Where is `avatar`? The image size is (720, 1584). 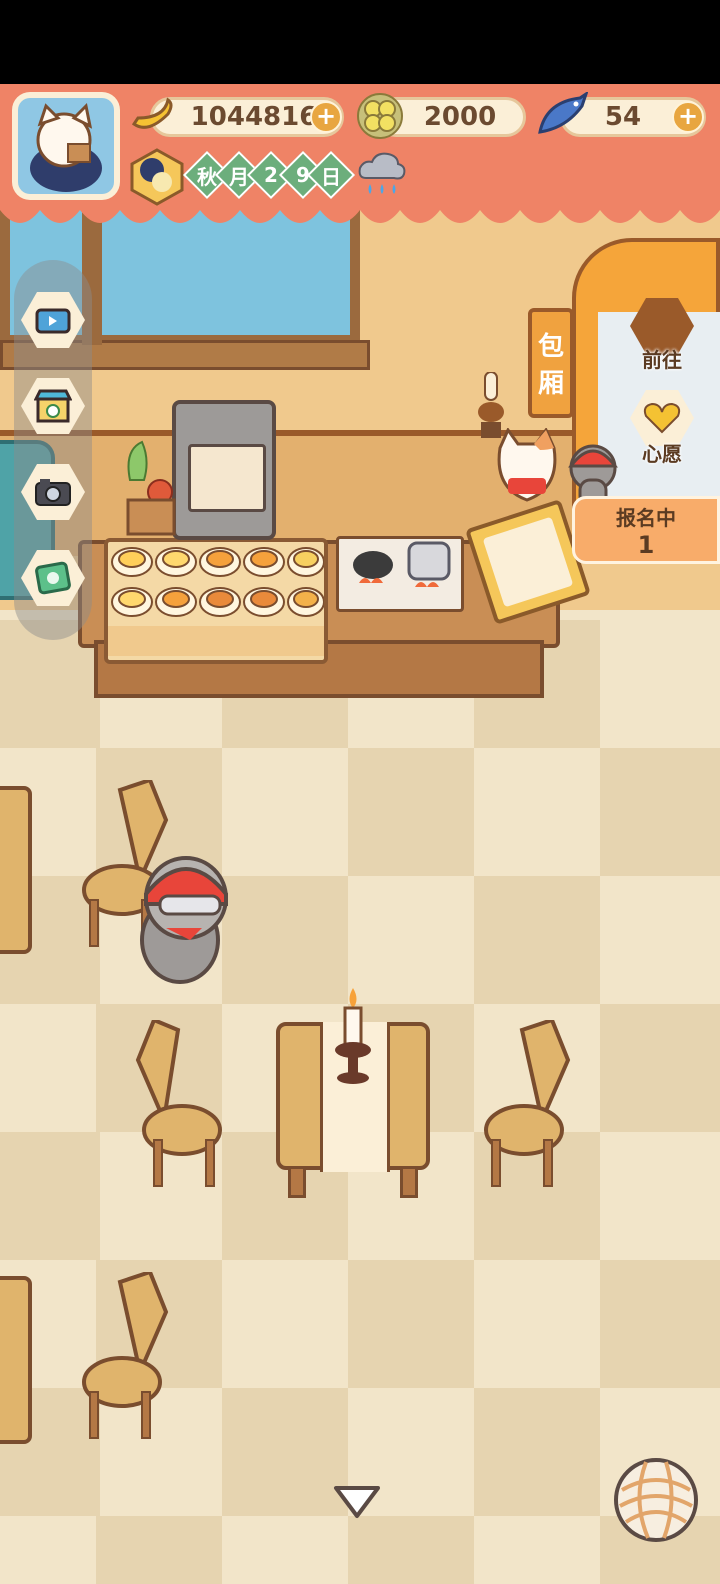
avatar is located at coordinates (66, 146).